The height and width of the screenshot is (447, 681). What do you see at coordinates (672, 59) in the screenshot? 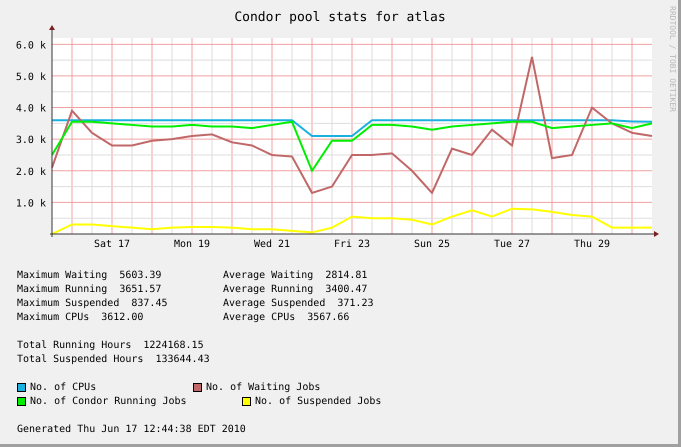
I see `watermark-text: RRDTOOL / TOBI OETIKER` at bounding box center [672, 59].